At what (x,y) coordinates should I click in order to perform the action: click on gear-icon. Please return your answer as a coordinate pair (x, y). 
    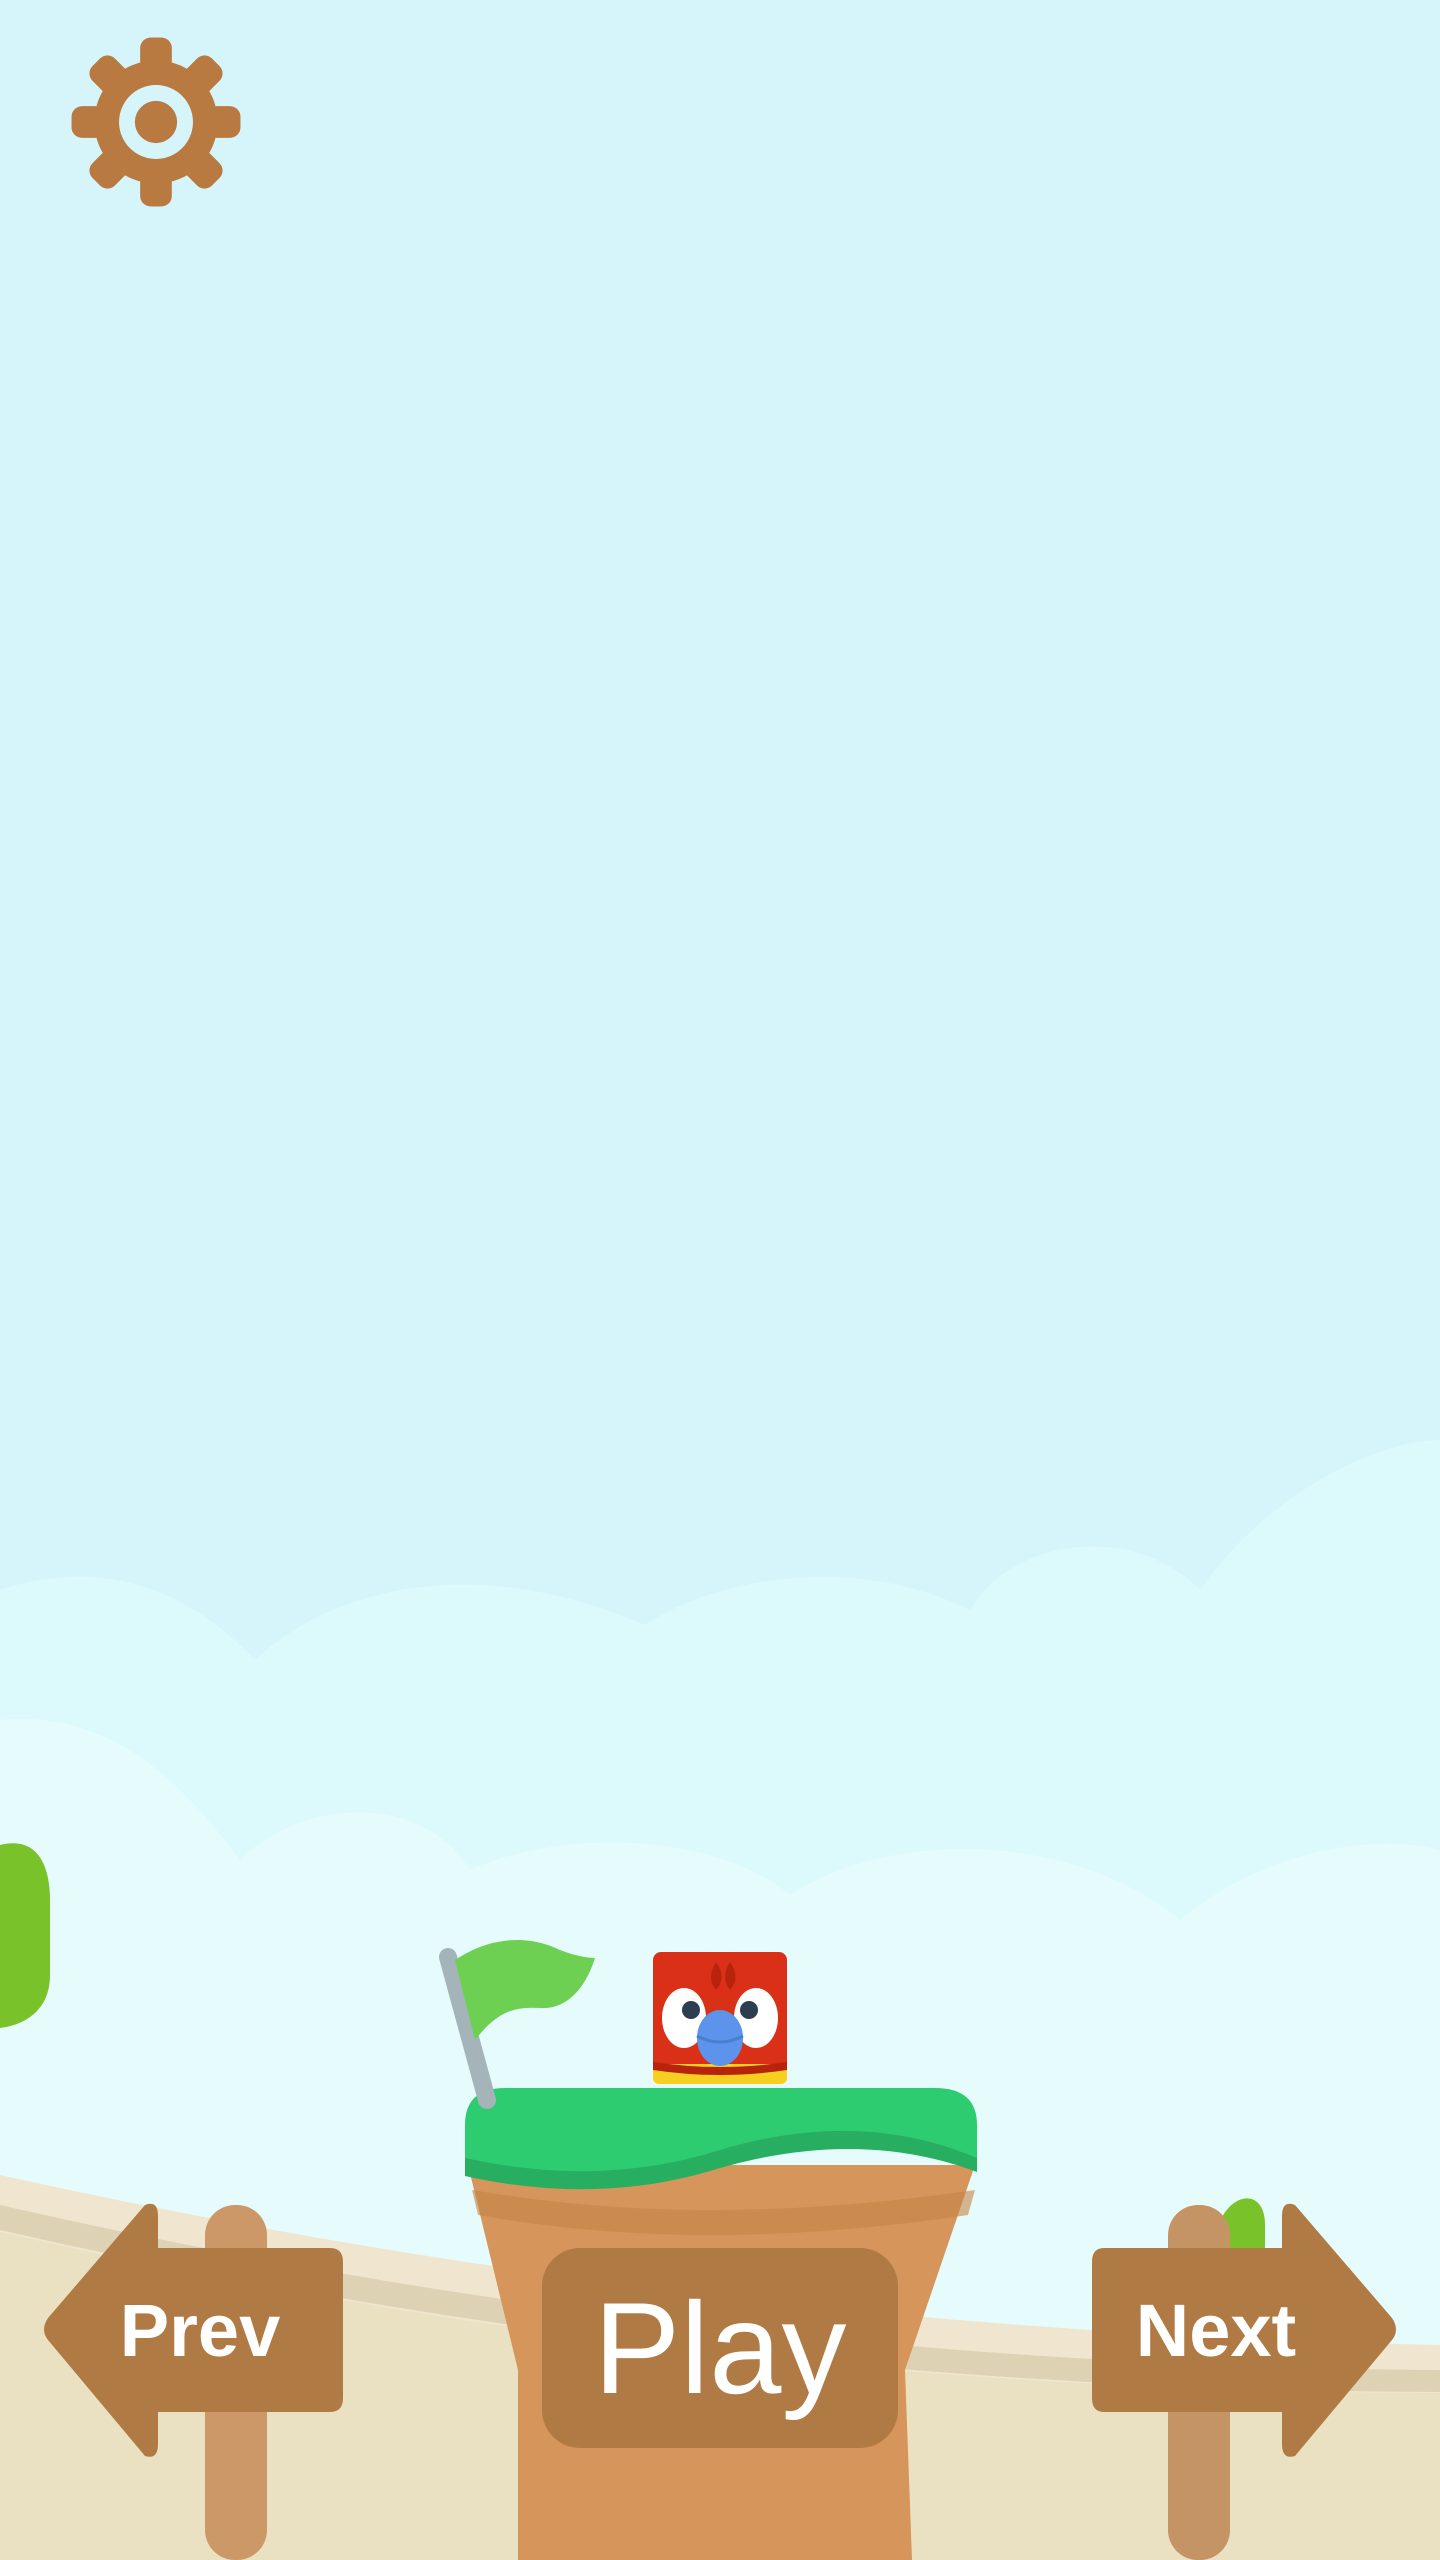
    Looking at the image, I should click on (156, 122).